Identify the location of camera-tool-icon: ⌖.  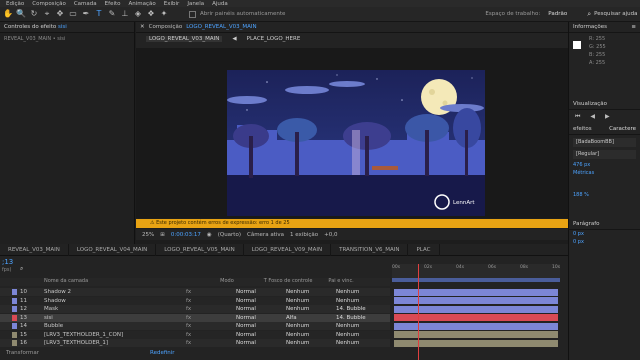
(47, 14).